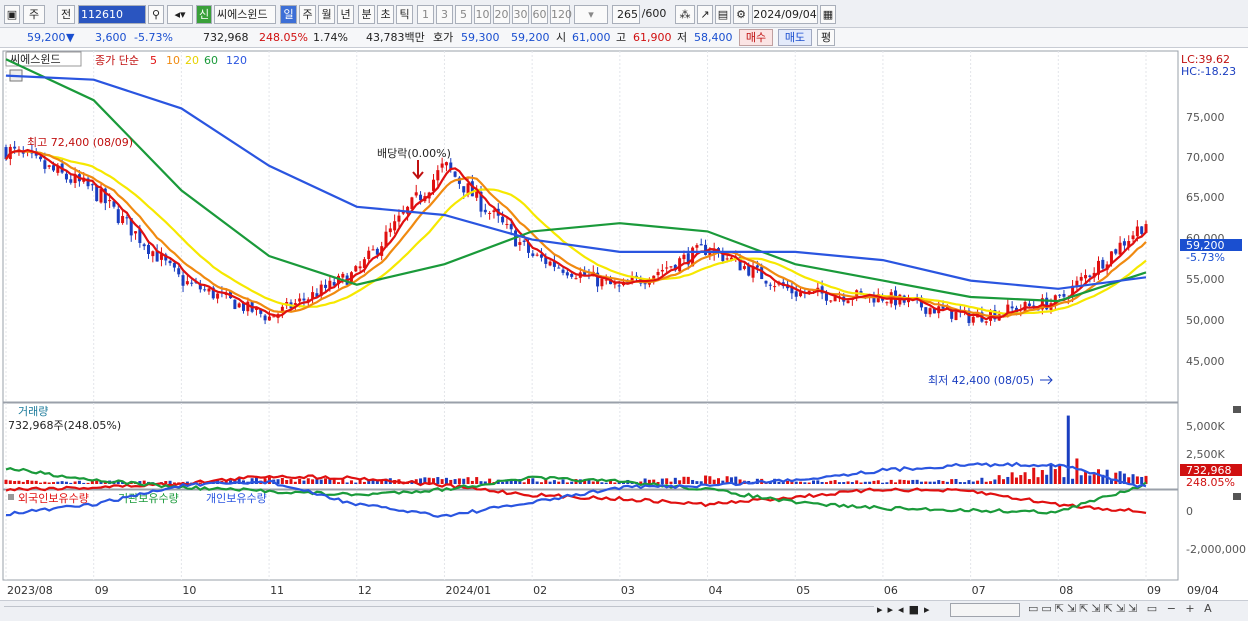  I want to click on period-second: 초, so click(385, 14).